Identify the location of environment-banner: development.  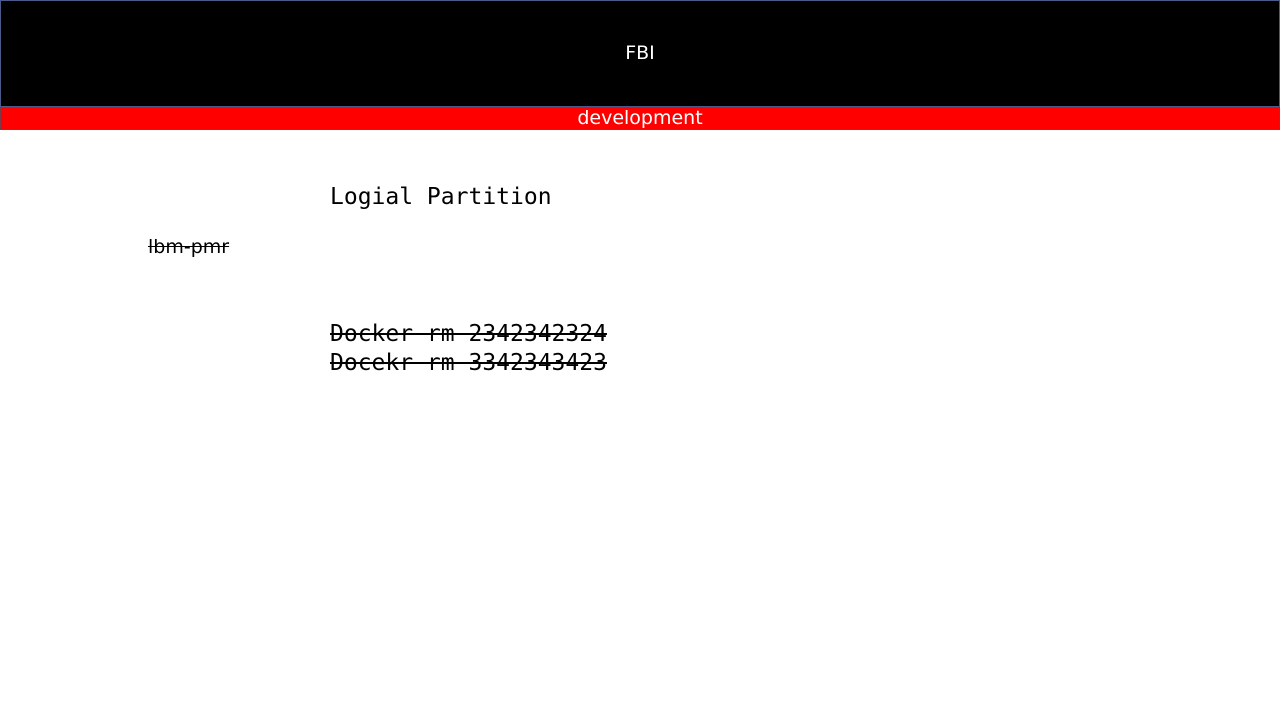
(640, 118).